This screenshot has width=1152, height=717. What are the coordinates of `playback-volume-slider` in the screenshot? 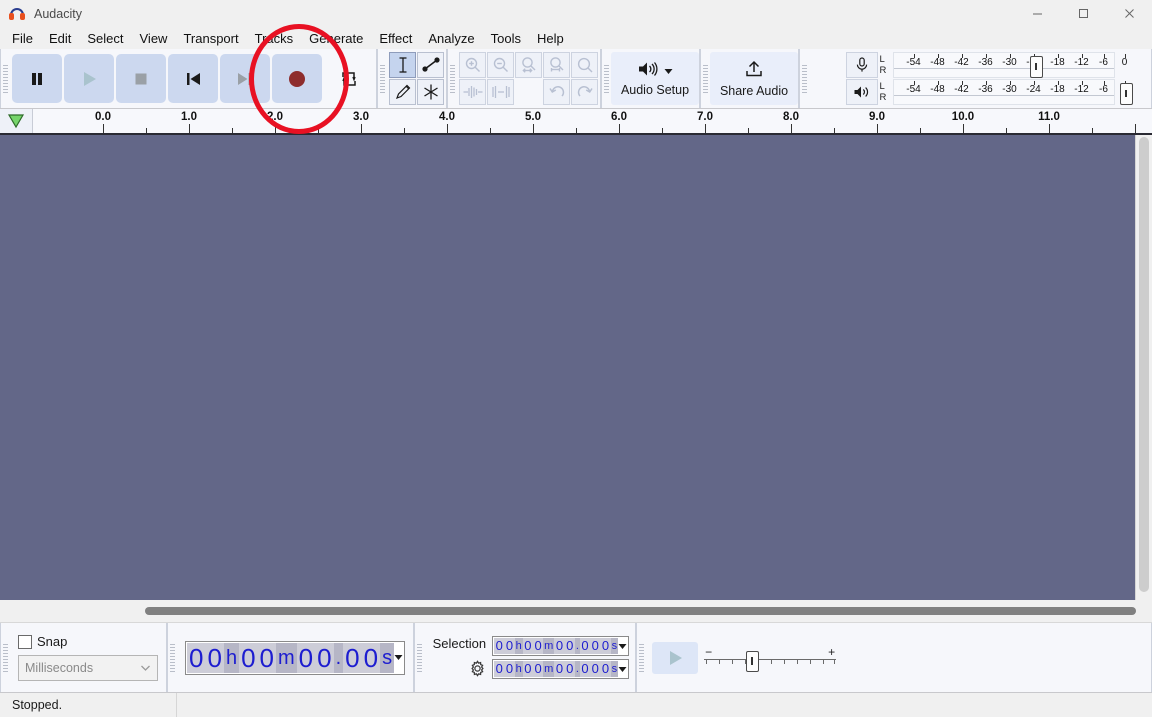 It's located at (1126, 94).